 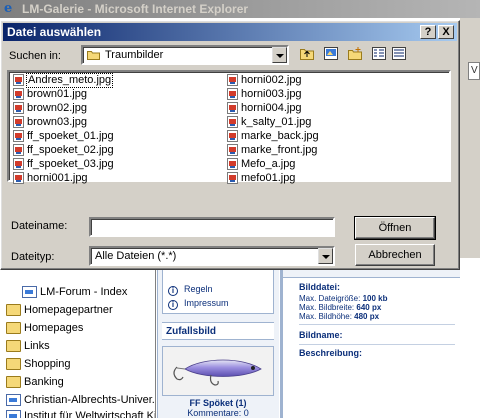 What do you see at coordinates (369, 307) in the screenshot?
I see `limit-value: 640 px` at bounding box center [369, 307].